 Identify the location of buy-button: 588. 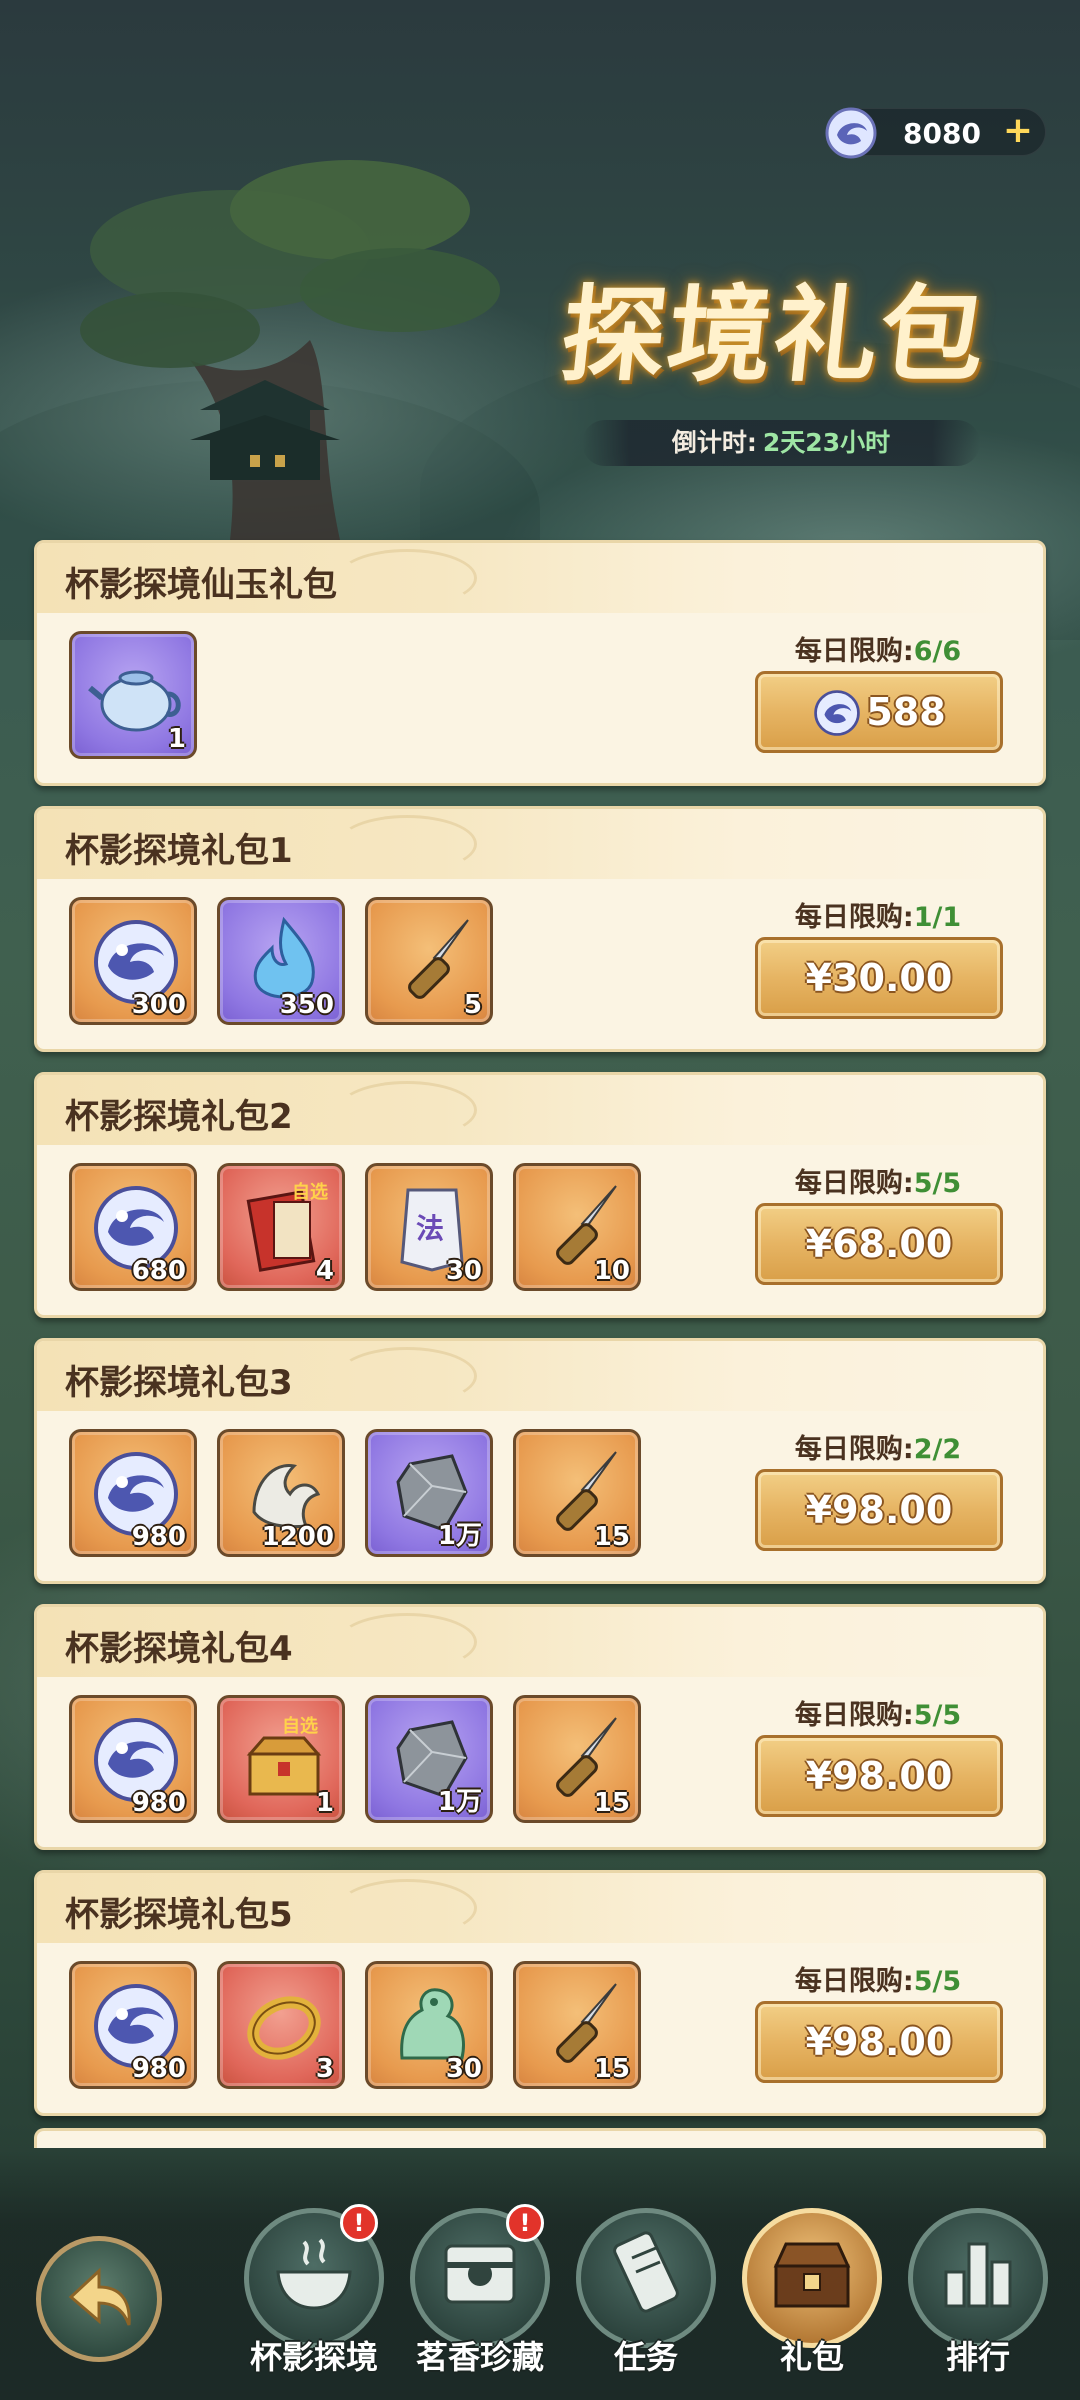
(879, 712).